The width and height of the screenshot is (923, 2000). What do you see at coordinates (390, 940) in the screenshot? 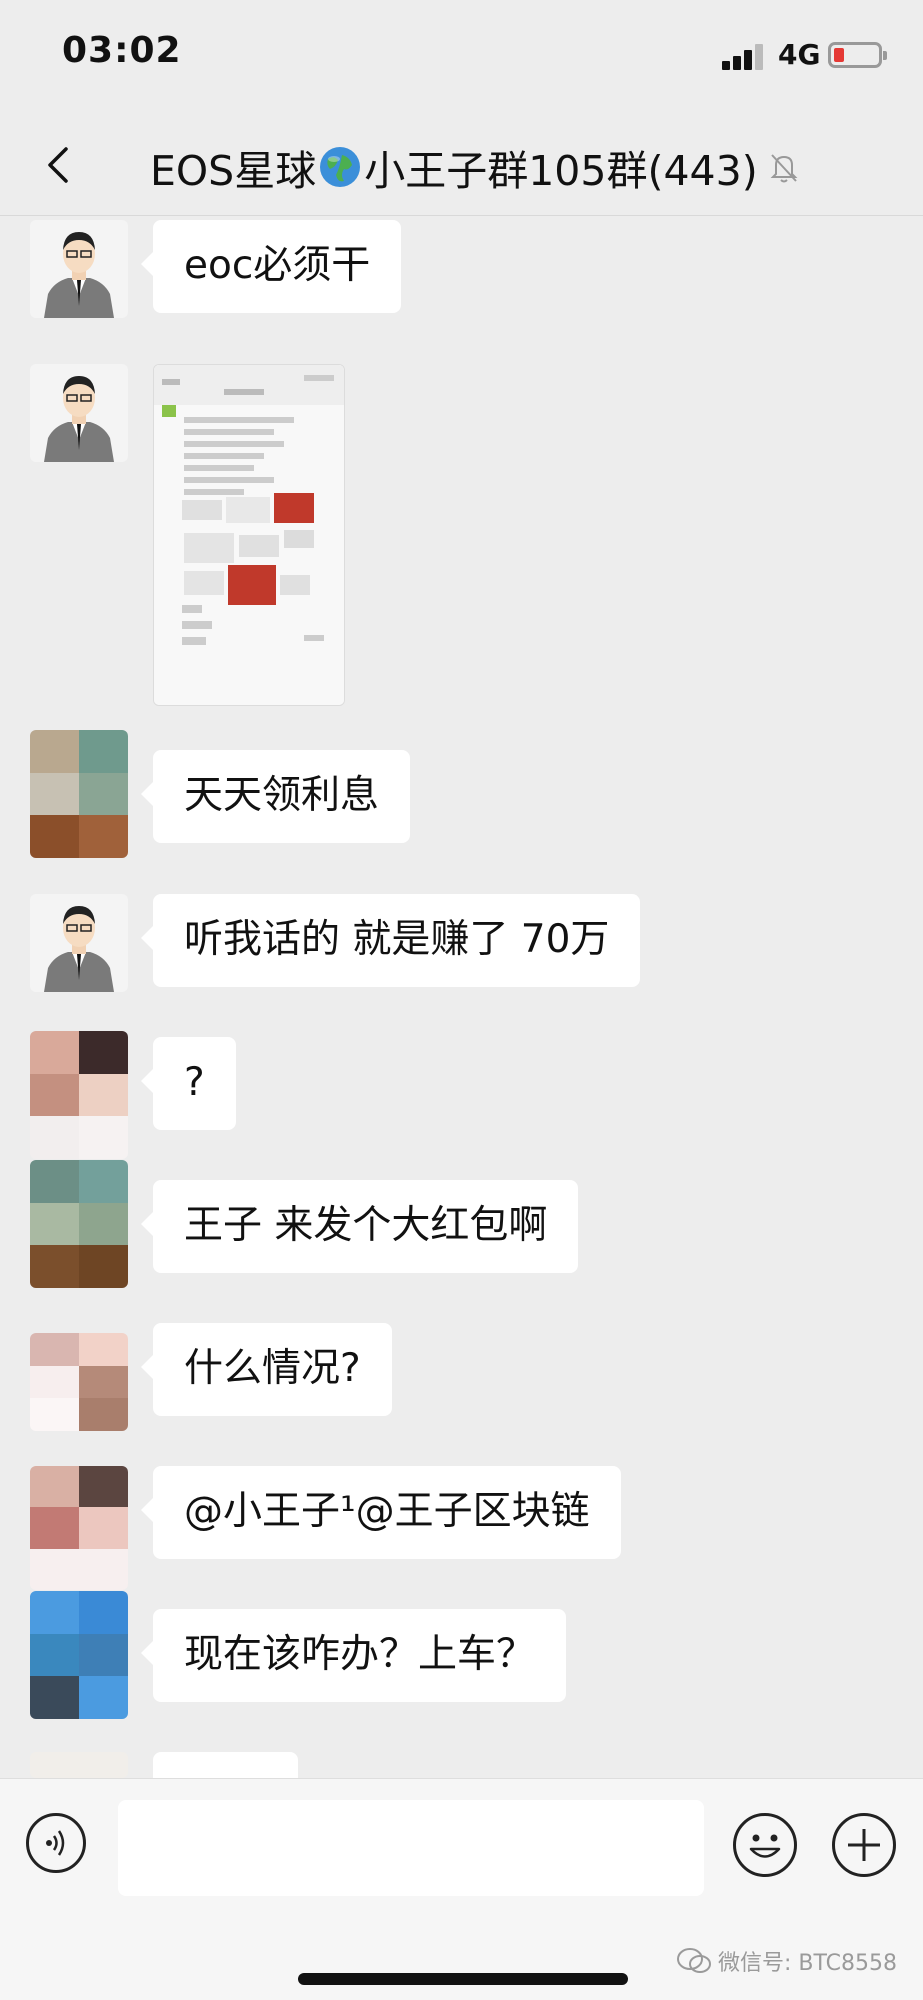
I see `message-bubble: 听我话的 就是赚了 70万` at bounding box center [390, 940].